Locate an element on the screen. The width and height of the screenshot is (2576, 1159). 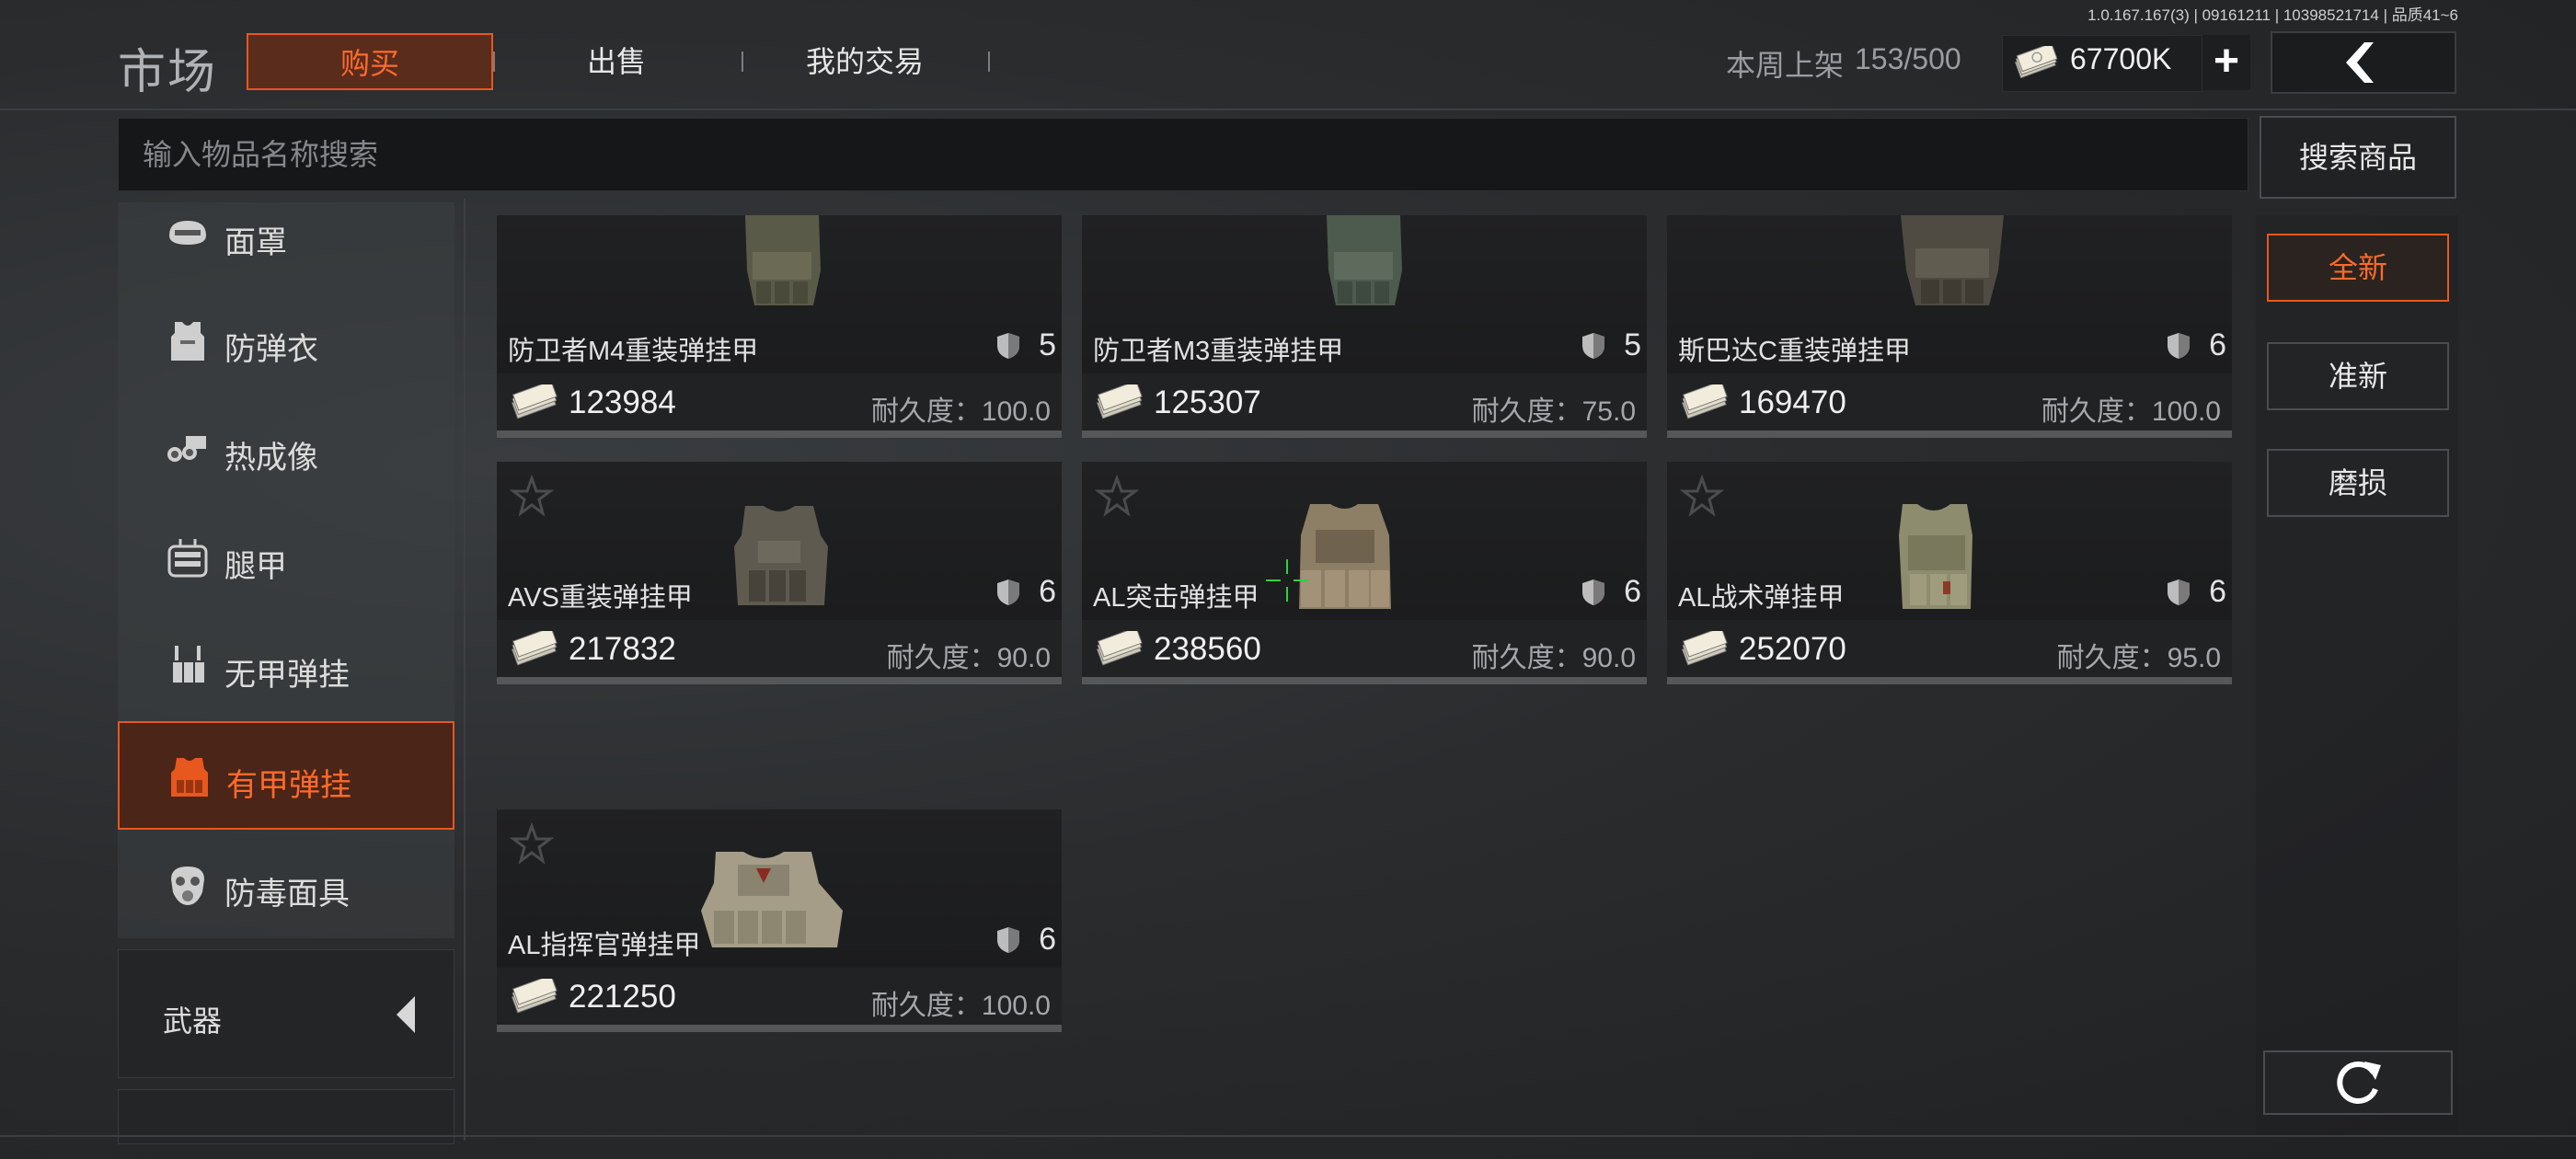
sidebar-group-label: 武器 is located at coordinates (193, 1021).